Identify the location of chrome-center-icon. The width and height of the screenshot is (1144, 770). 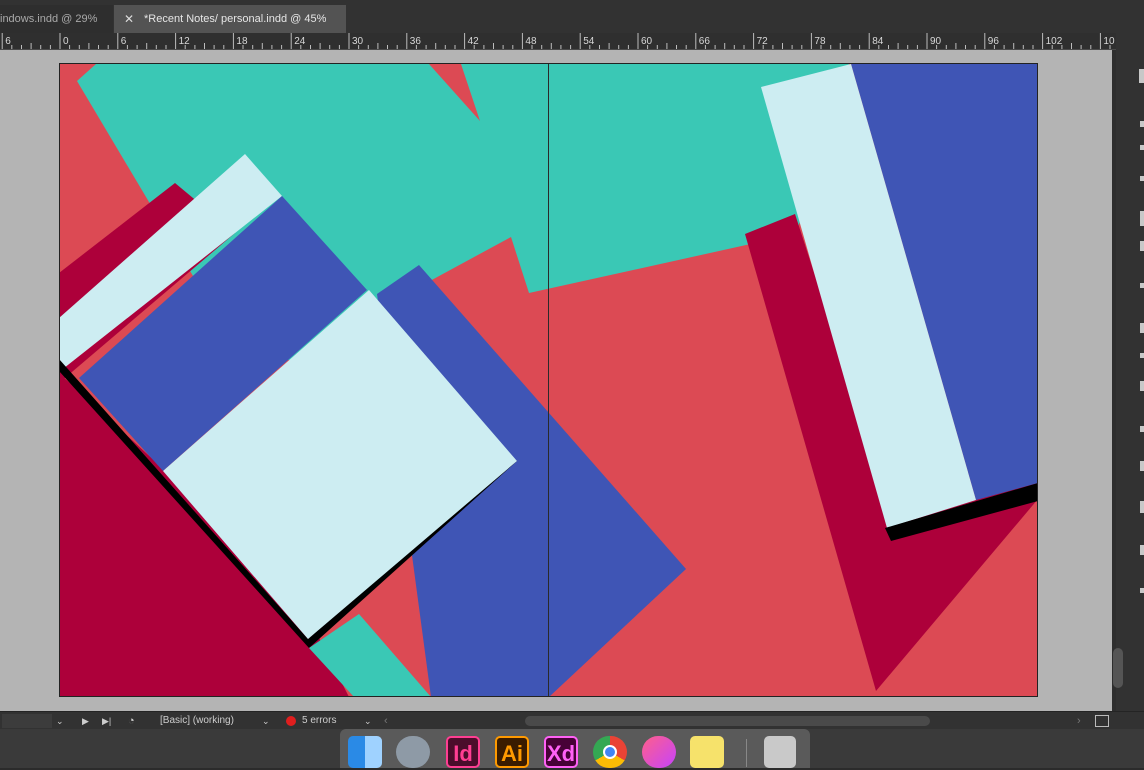
(610, 752).